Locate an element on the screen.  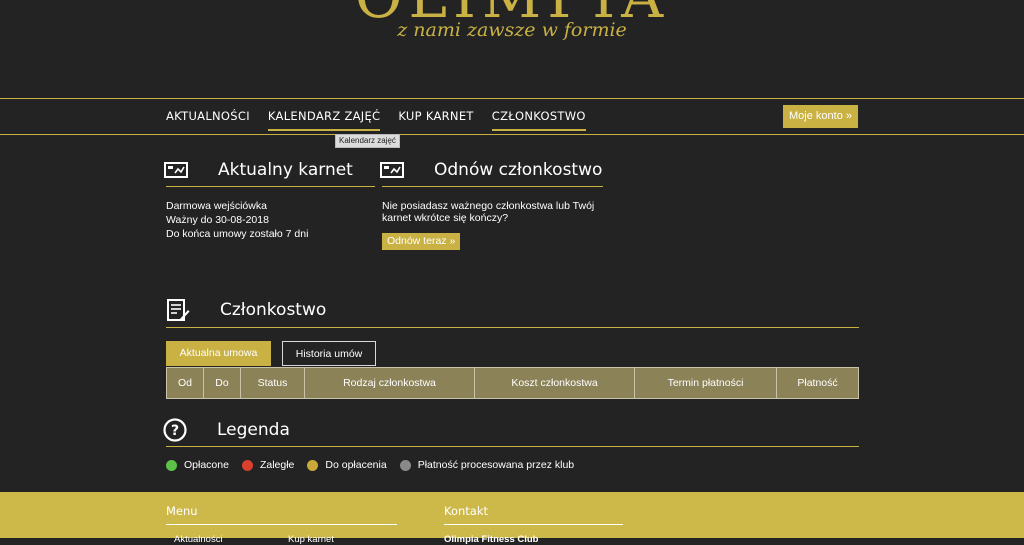
membership-title: Członkostwo is located at coordinates (273, 310).